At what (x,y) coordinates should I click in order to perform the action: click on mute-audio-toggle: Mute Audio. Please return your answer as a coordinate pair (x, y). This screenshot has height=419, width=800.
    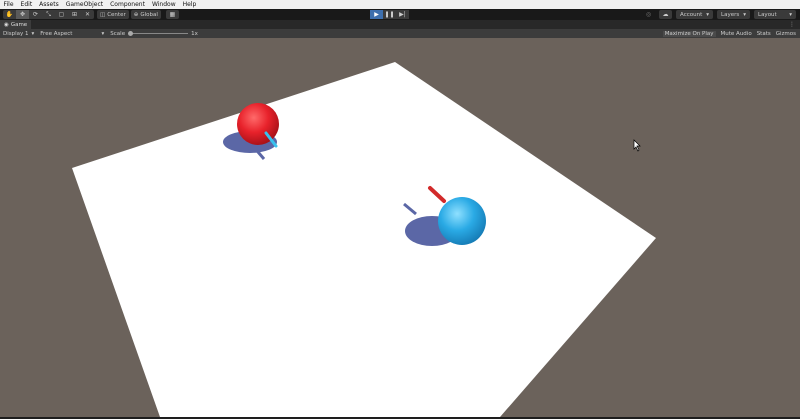
    Looking at the image, I should click on (736, 34).